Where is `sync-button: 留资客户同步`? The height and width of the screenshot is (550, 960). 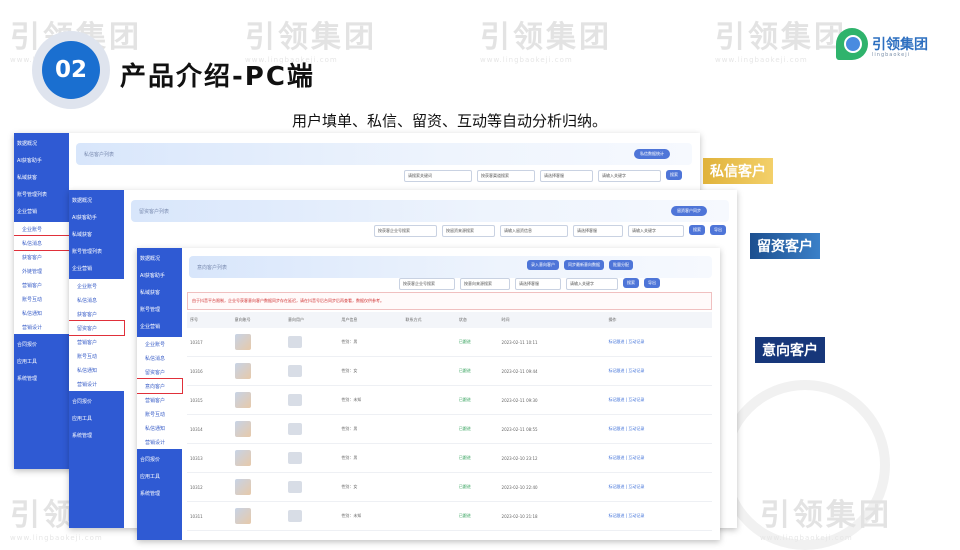
sync-button: 留资客户同步 is located at coordinates (689, 211).